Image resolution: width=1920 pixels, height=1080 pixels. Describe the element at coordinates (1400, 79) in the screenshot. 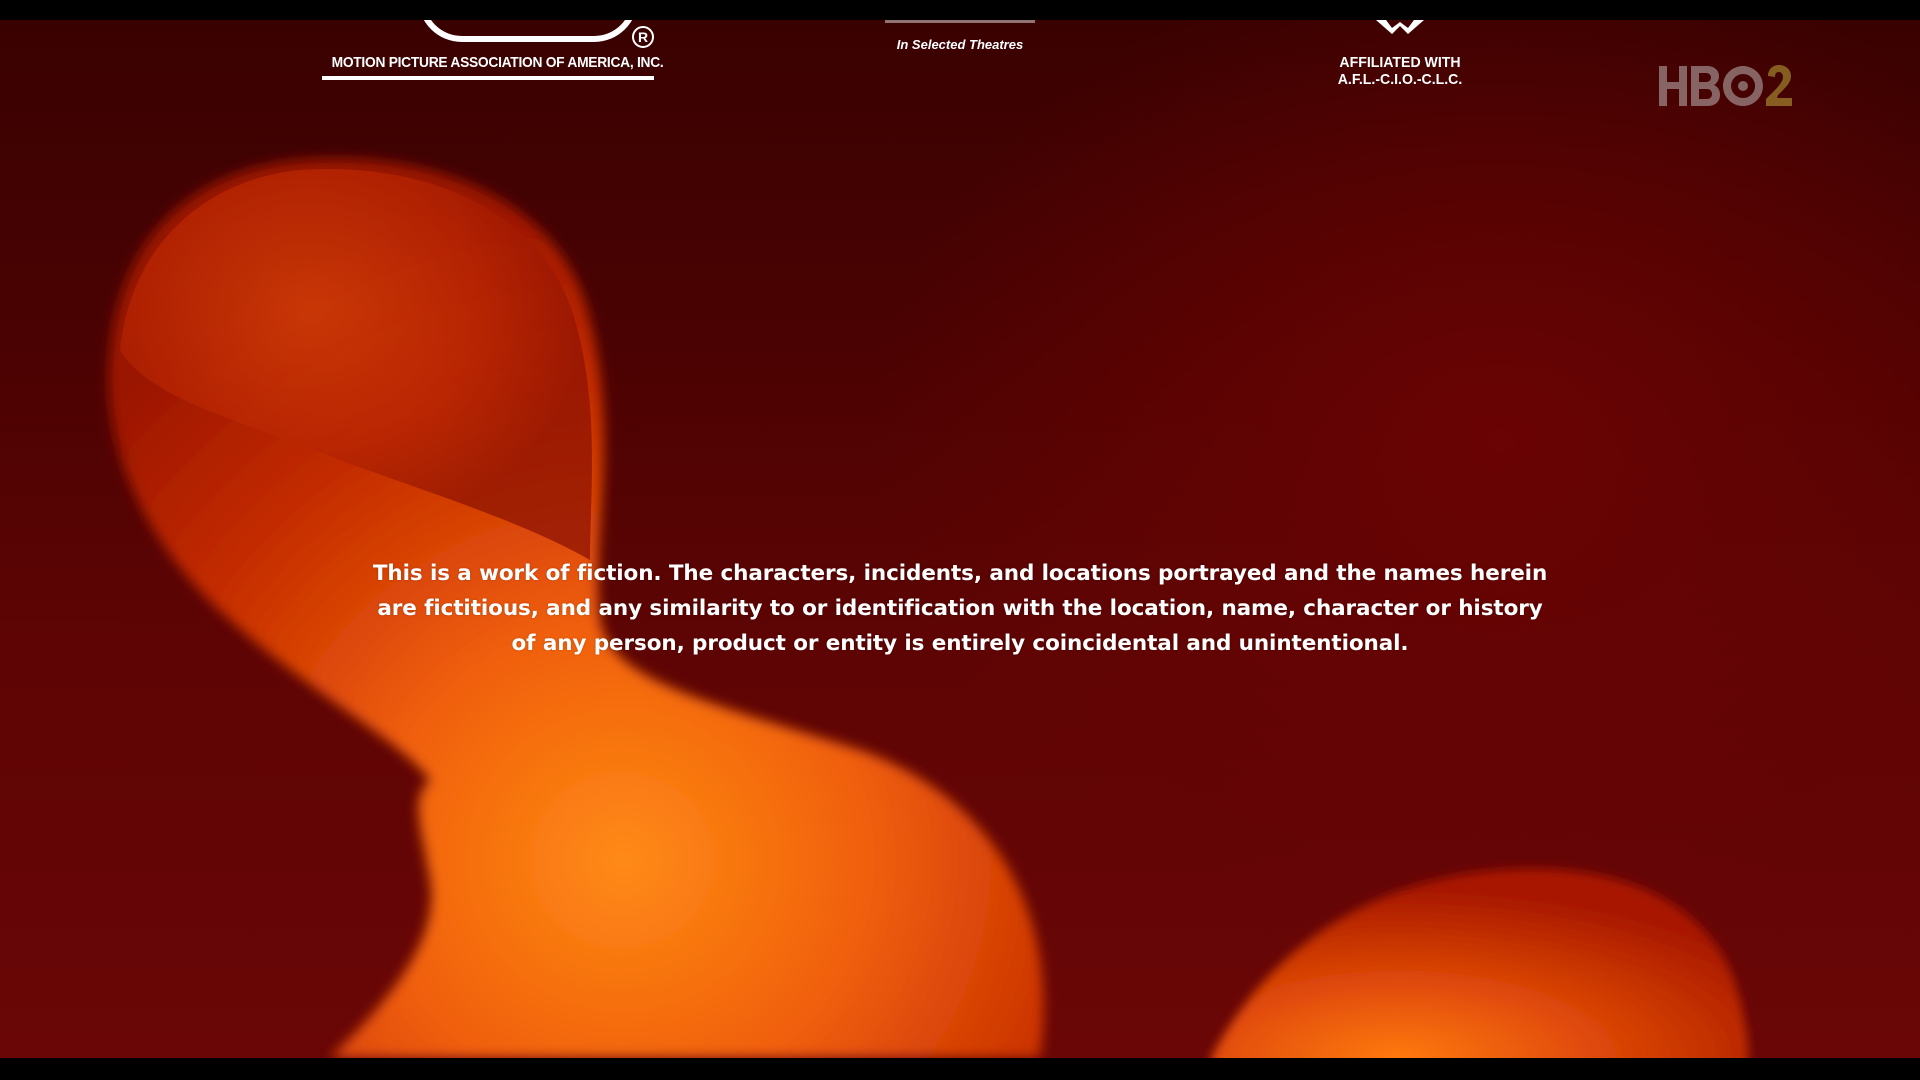

I see `union-line-2: A.F.L.-C.I.O.-C.L.C.` at that location.